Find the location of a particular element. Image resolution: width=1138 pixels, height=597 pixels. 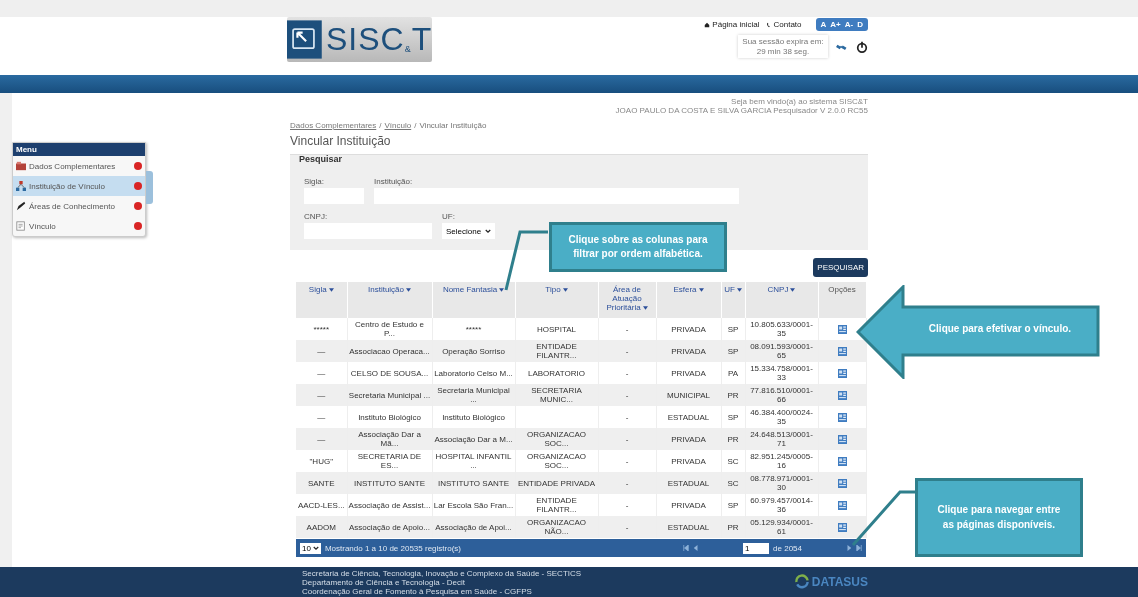

menu-item: Instituição de Vínculo is located at coordinates (79, 186).